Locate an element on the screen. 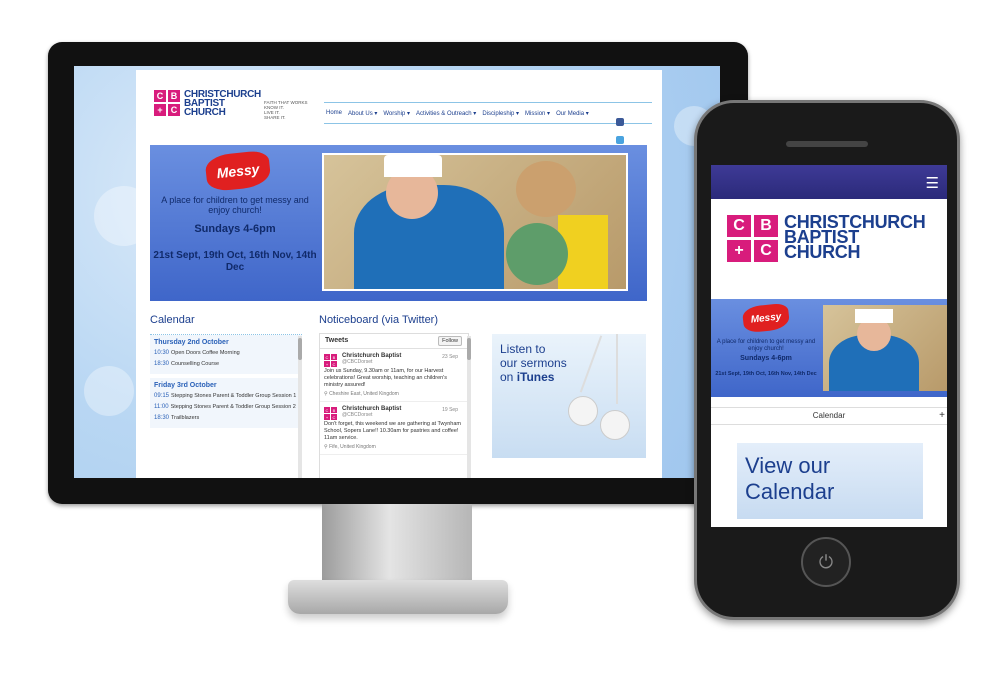 Image resolution: width=1000 pixels, height=675 pixels. calendar-event: 18:30 Counselling Course is located at coordinates (226, 364).